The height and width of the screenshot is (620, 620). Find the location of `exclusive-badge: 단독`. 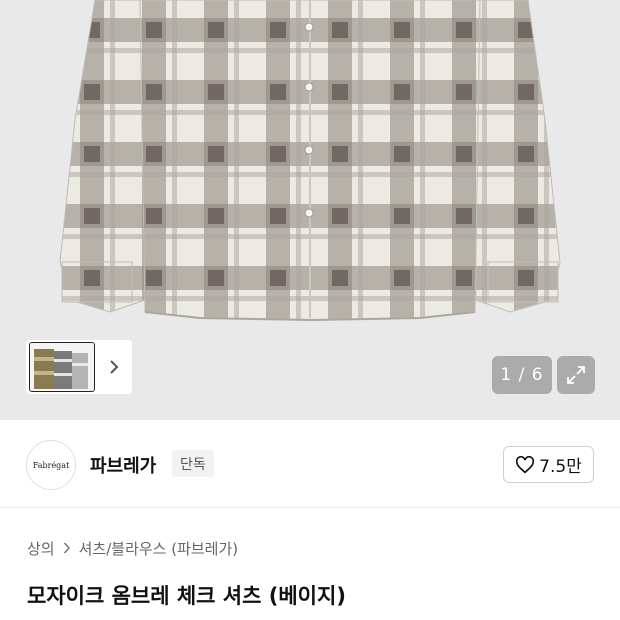

exclusive-badge: 단독 is located at coordinates (193, 463).